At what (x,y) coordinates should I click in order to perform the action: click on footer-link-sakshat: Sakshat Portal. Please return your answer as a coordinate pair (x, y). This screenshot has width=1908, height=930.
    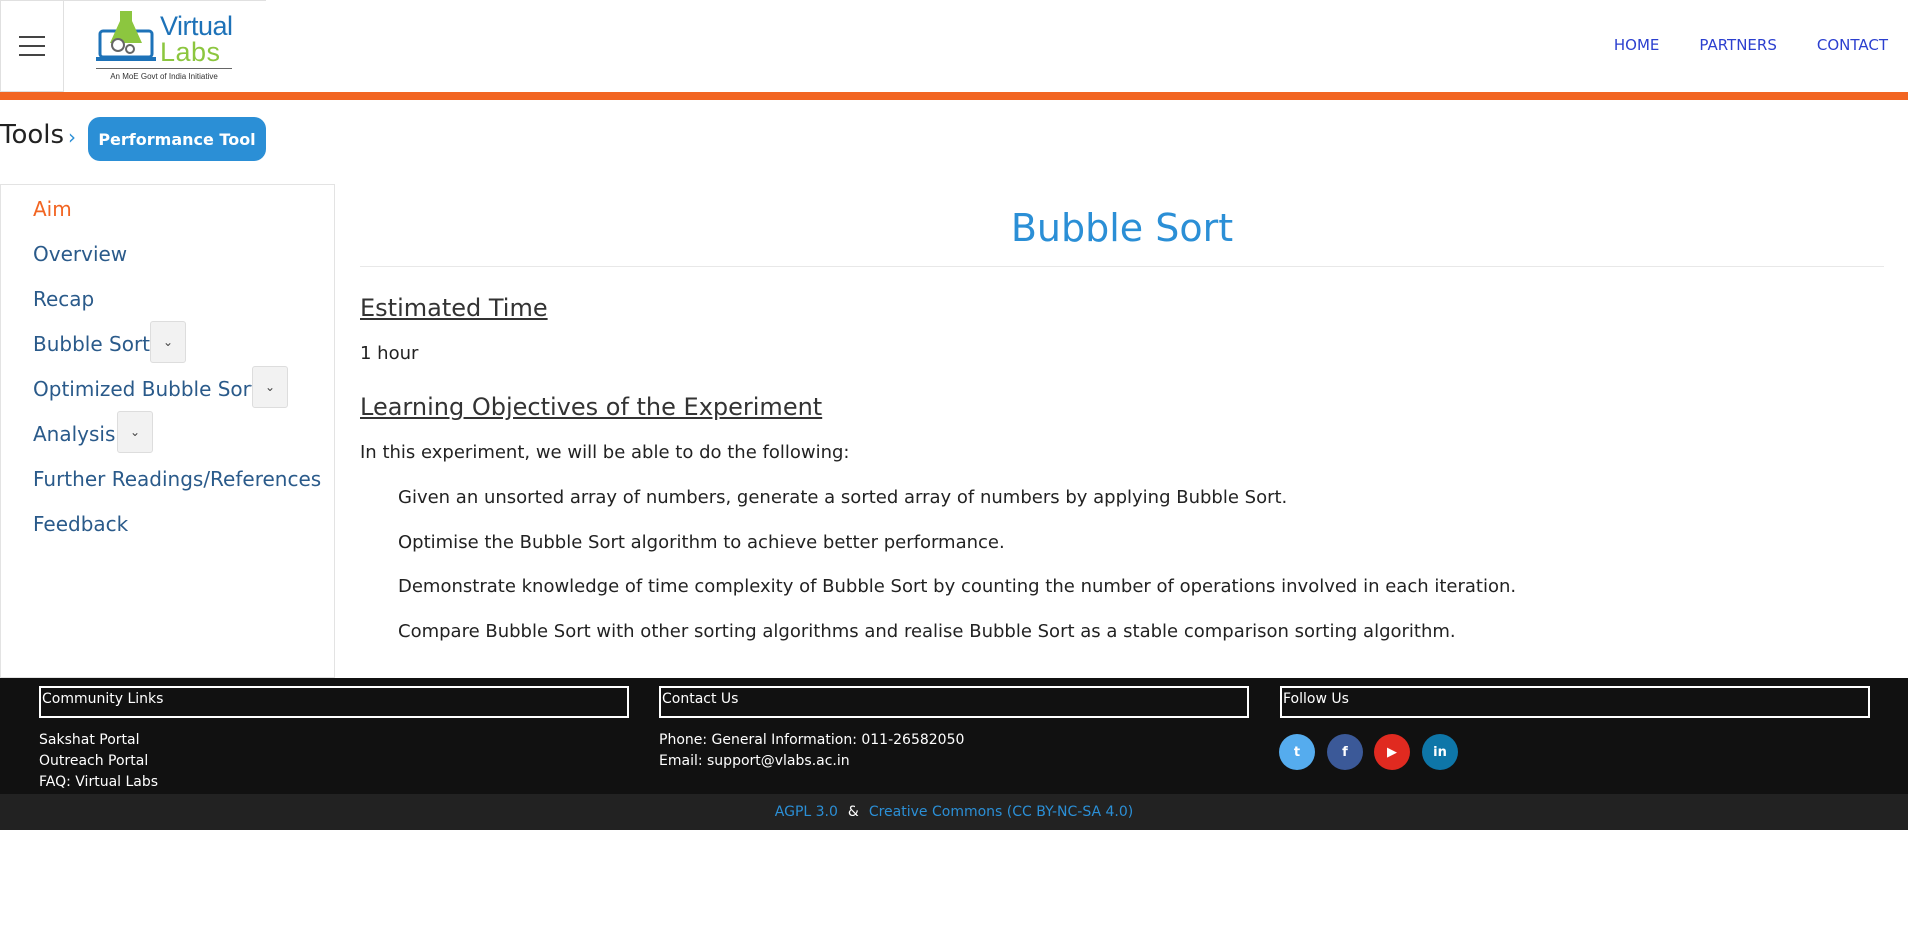
    Looking at the image, I should click on (89, 740).